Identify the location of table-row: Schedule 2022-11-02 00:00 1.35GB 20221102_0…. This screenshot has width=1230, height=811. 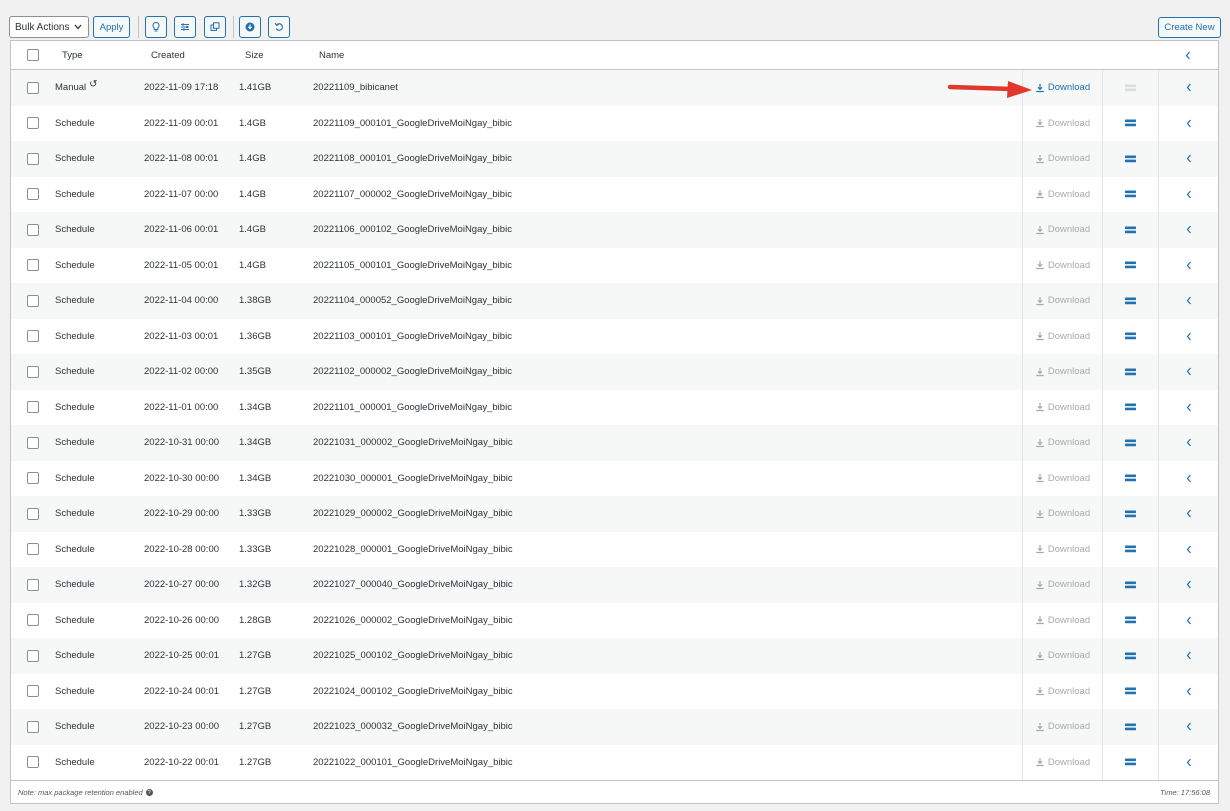
(614, 372).